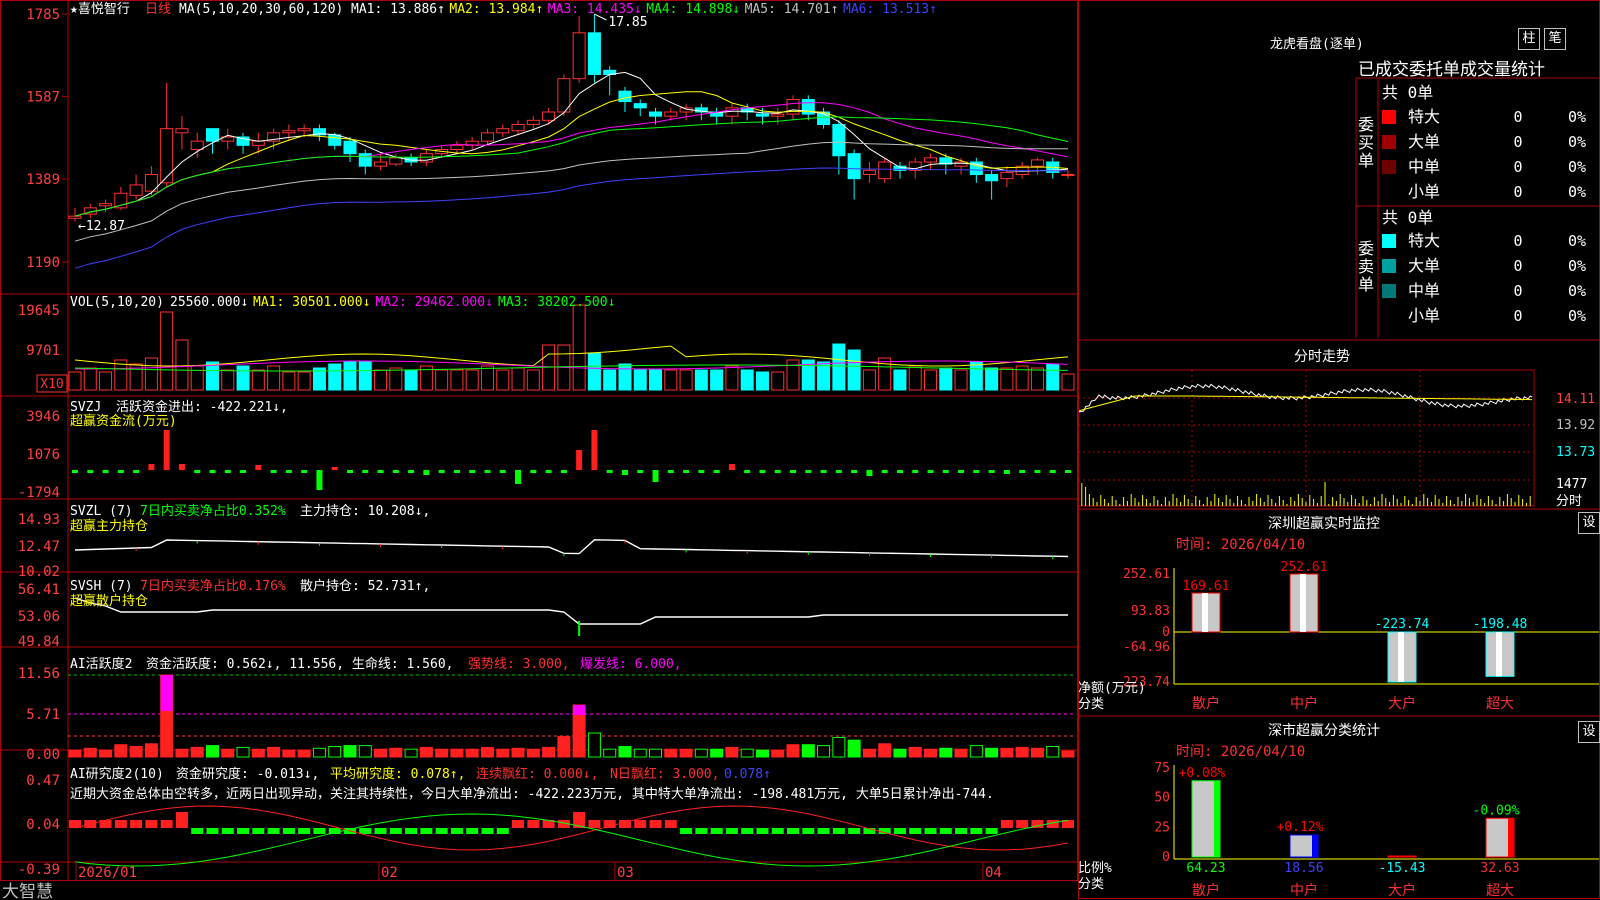 This screenshot has height=900, width=1600. I want to click on date-label: 04, so click(993, 873).